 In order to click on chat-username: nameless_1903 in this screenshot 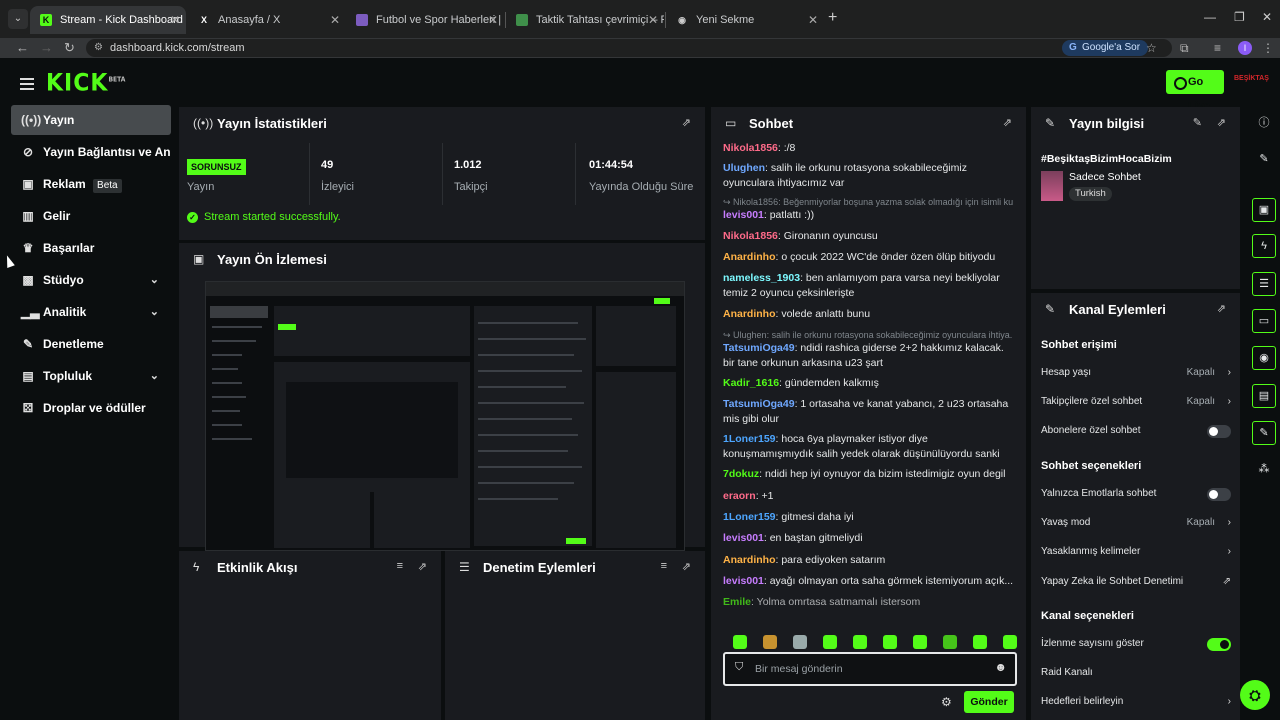, I will do `click(761, 278)`.